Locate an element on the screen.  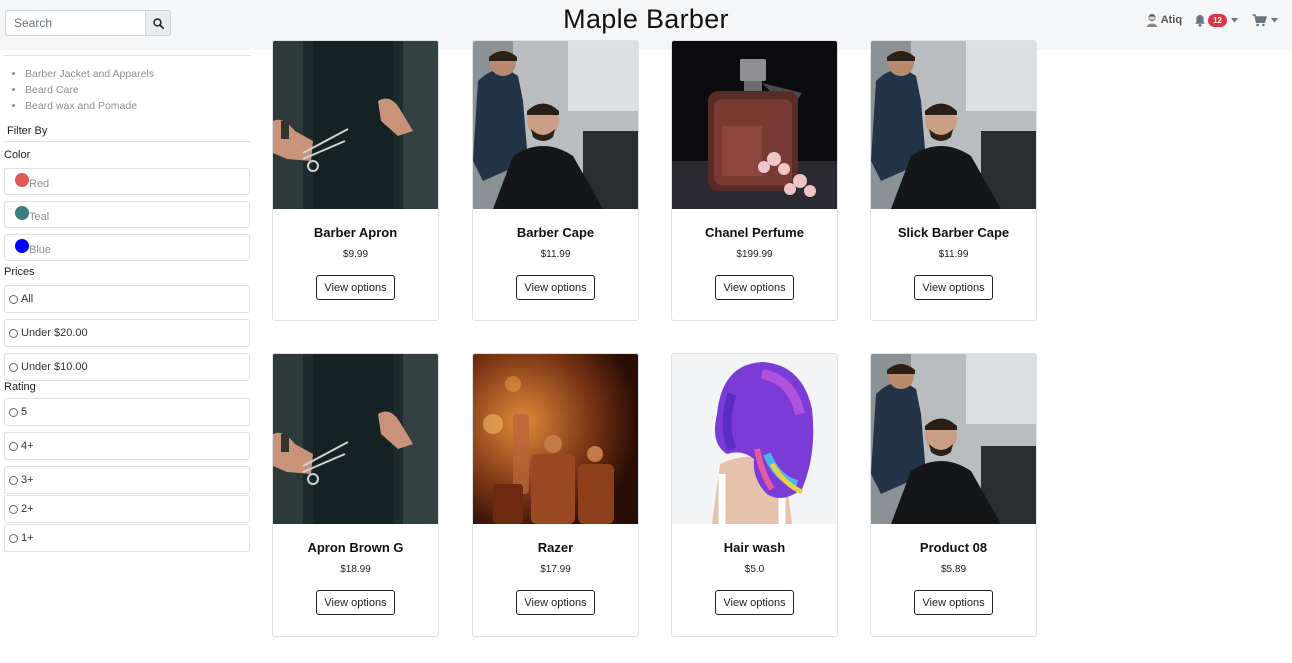
prices-title: Prices is located at coordinates (19, 272).